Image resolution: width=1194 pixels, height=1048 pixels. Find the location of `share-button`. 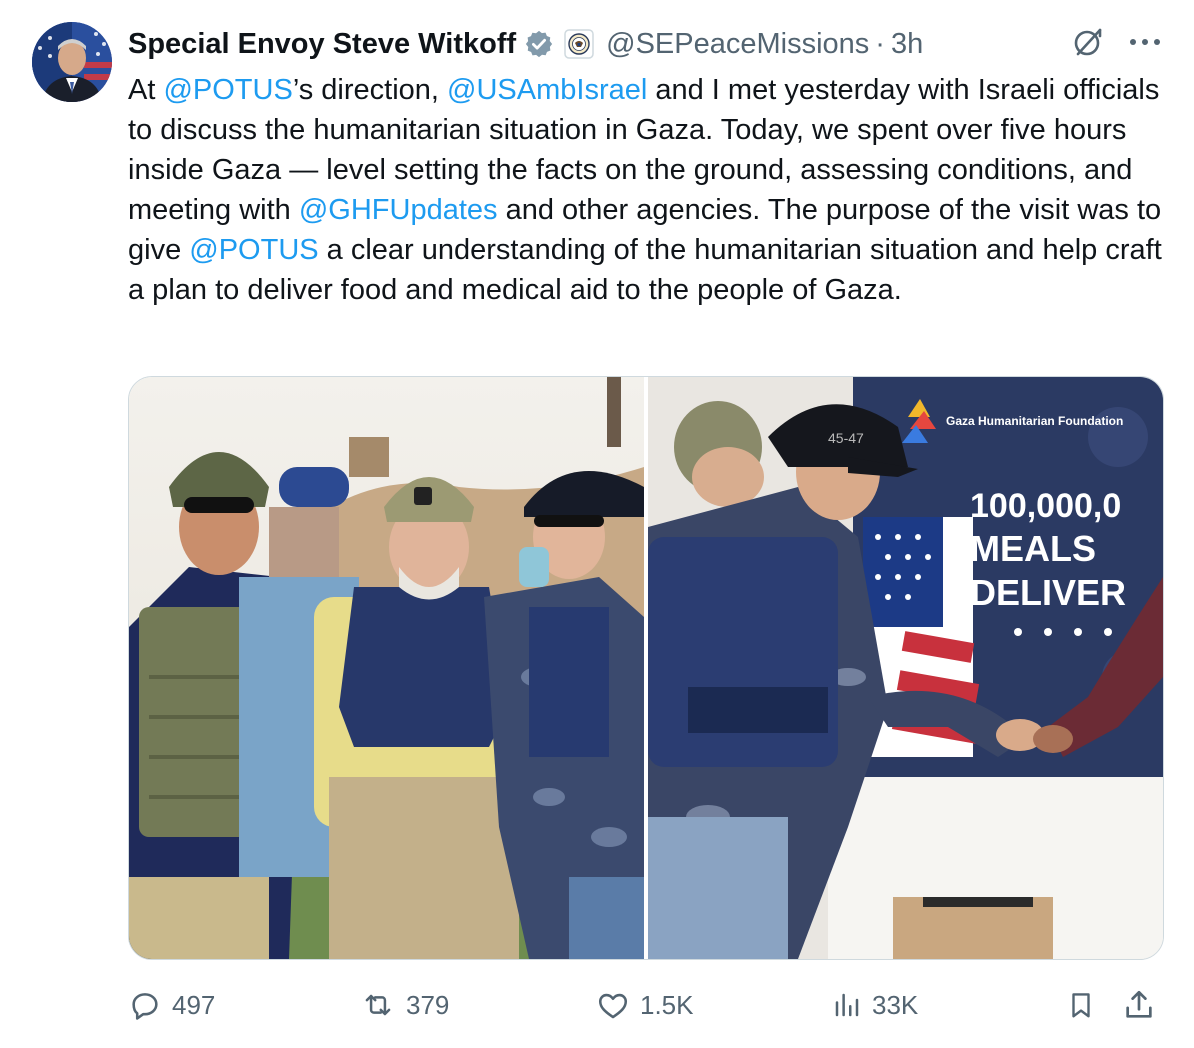

share-button is located at coordinates (1139, 1005).